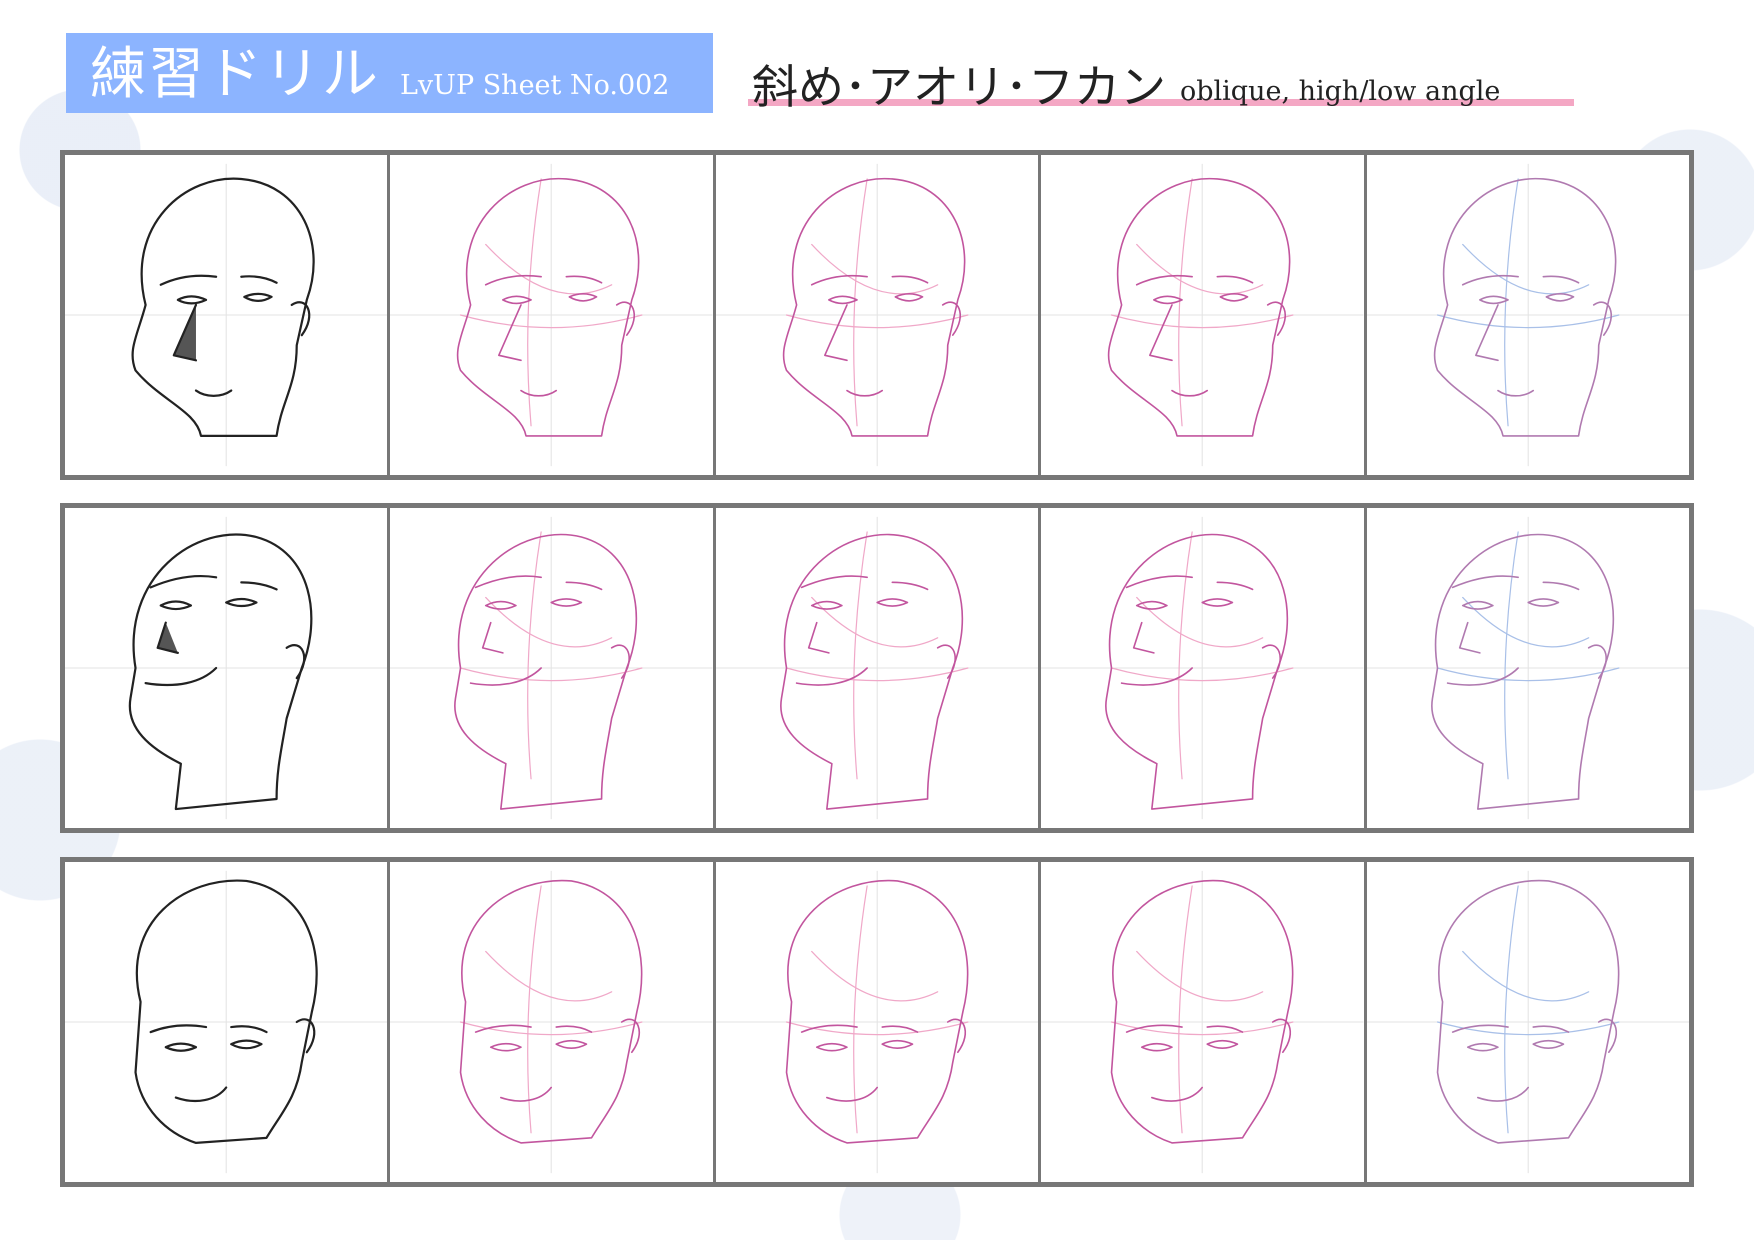  What do you see at coordinates (1340, 91) in the screenshot?
I see `subject-english: oblique, high/low angle` at bounding box center [1340, 91].